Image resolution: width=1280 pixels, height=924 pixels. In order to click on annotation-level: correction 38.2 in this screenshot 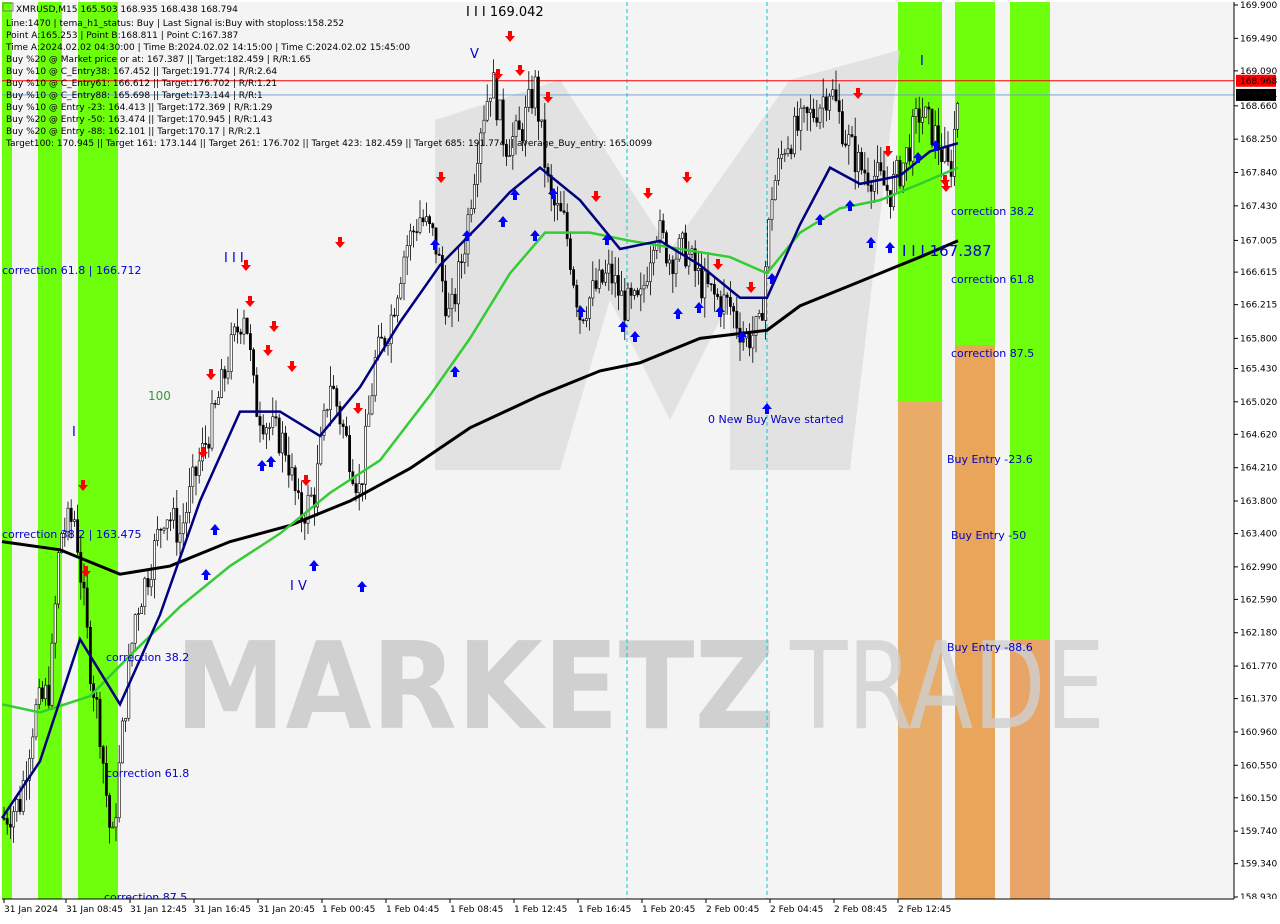, I will do `click(147, 657)`.